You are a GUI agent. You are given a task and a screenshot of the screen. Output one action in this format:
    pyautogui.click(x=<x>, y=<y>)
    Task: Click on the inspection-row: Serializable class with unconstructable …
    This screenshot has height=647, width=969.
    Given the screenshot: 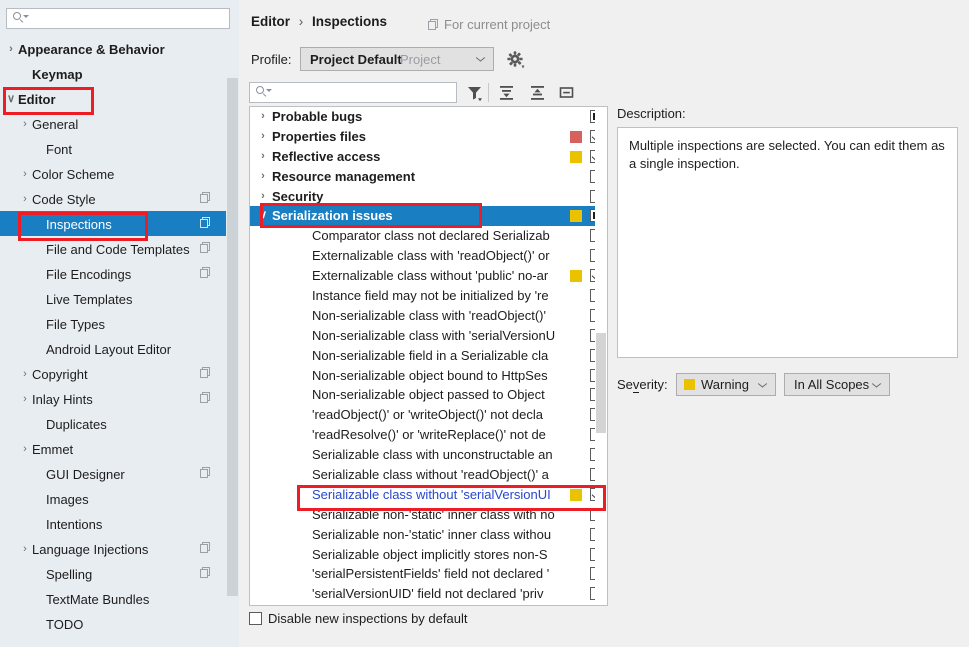 What is the action you would take?
    pyautogui.click(x=428, y=455)
    